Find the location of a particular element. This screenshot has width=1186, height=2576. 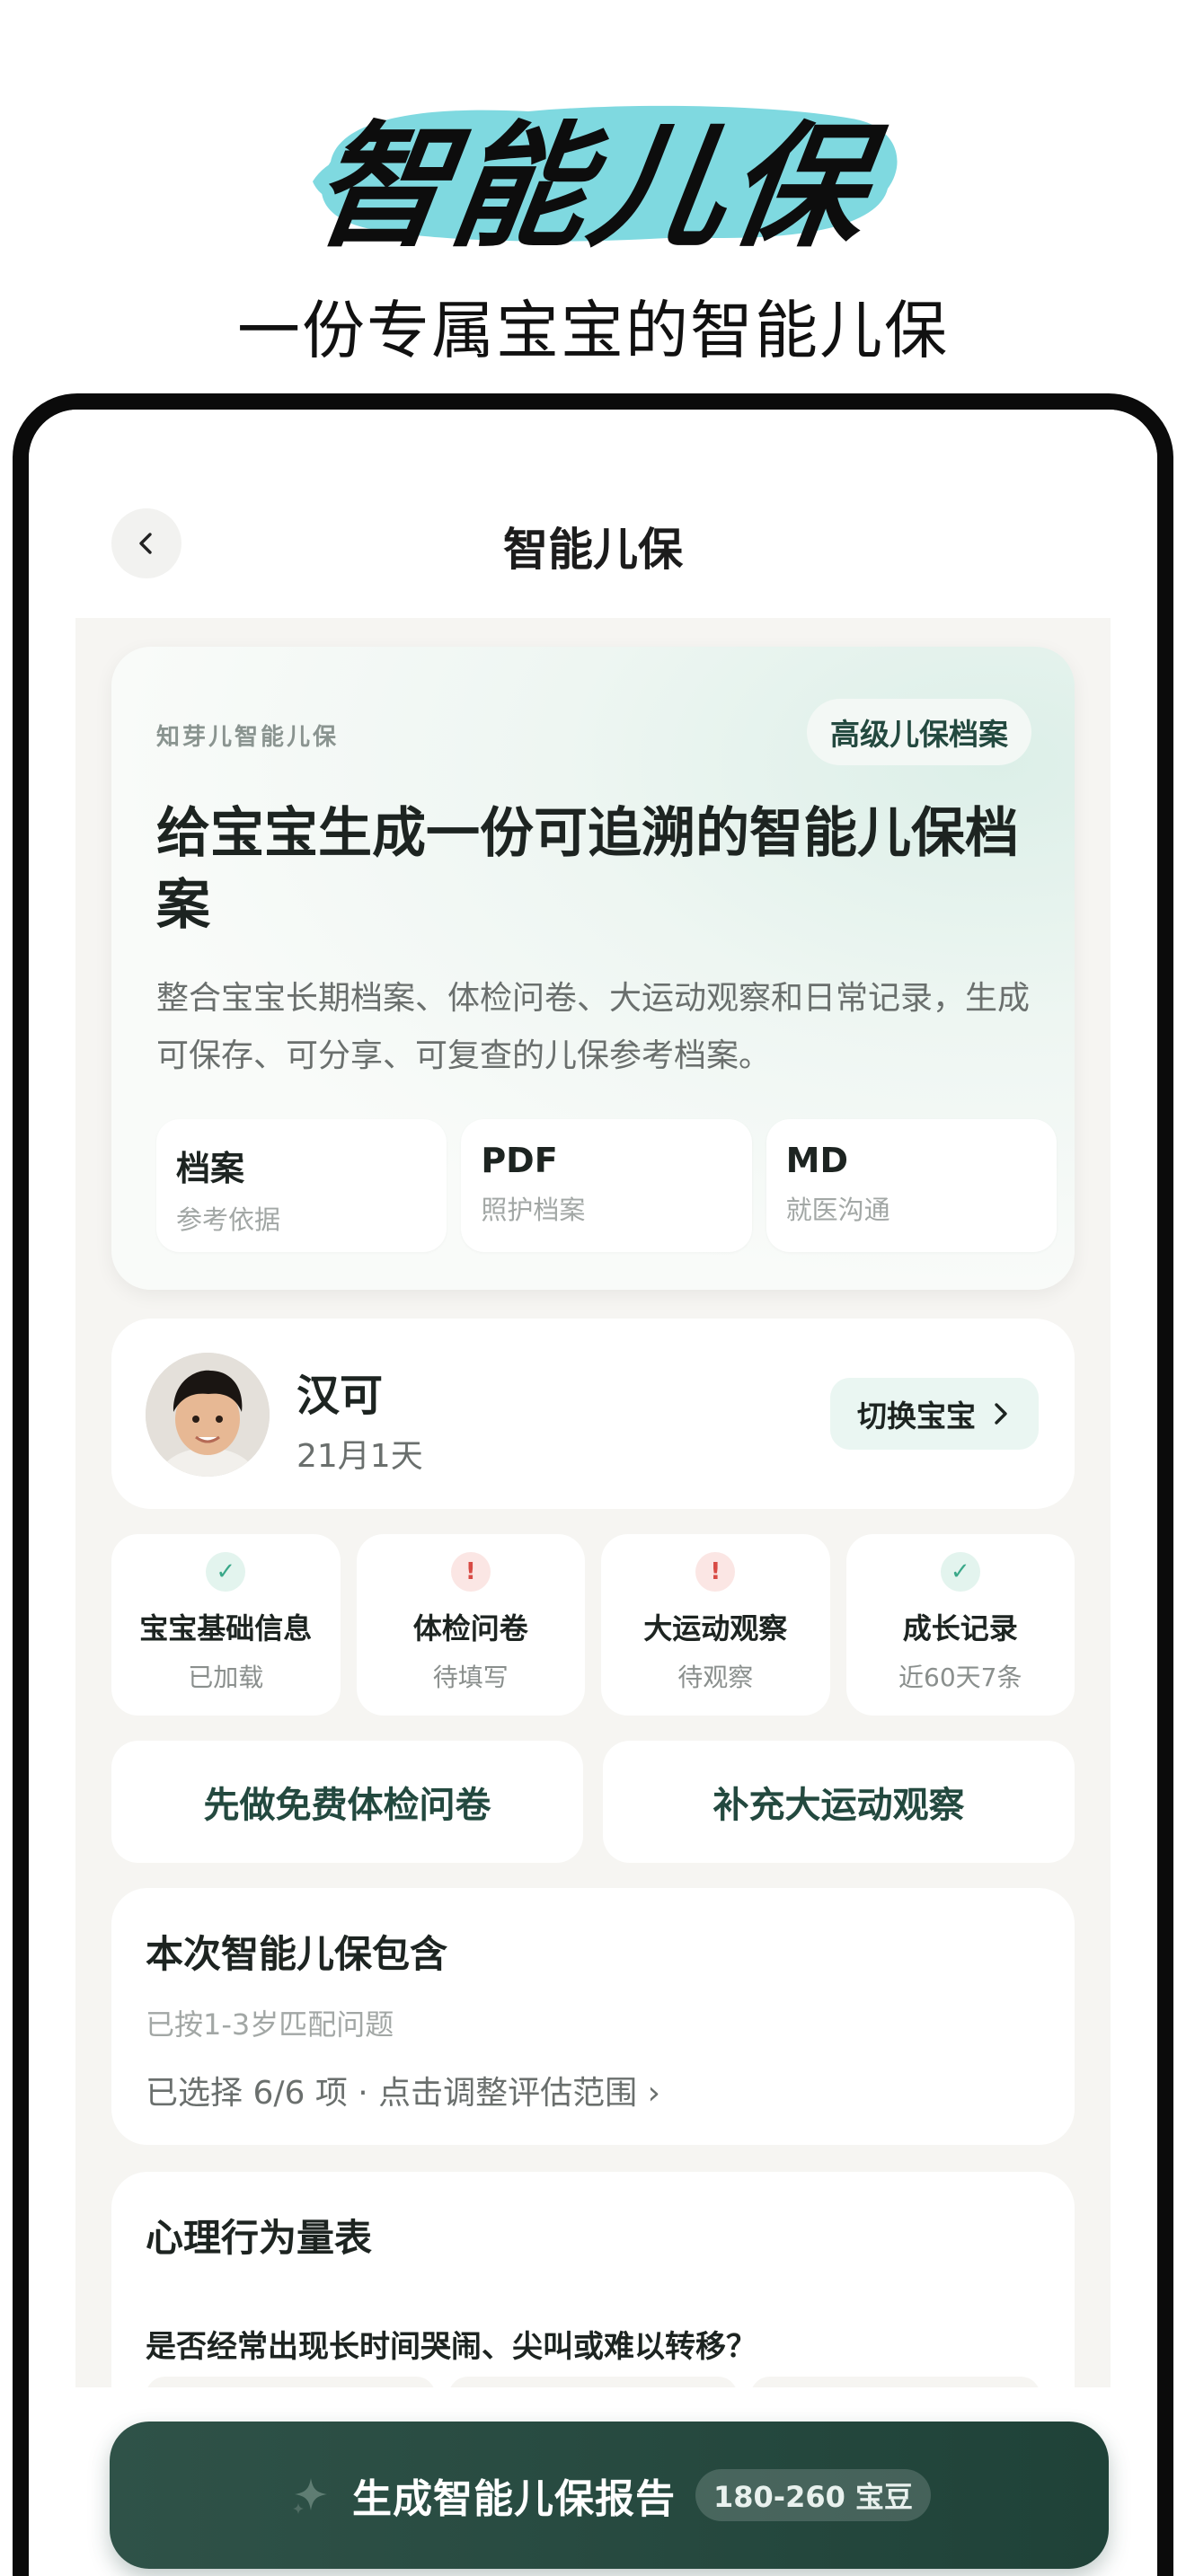

feature-tile-head: PDF is located at coordinates (519, 1160).